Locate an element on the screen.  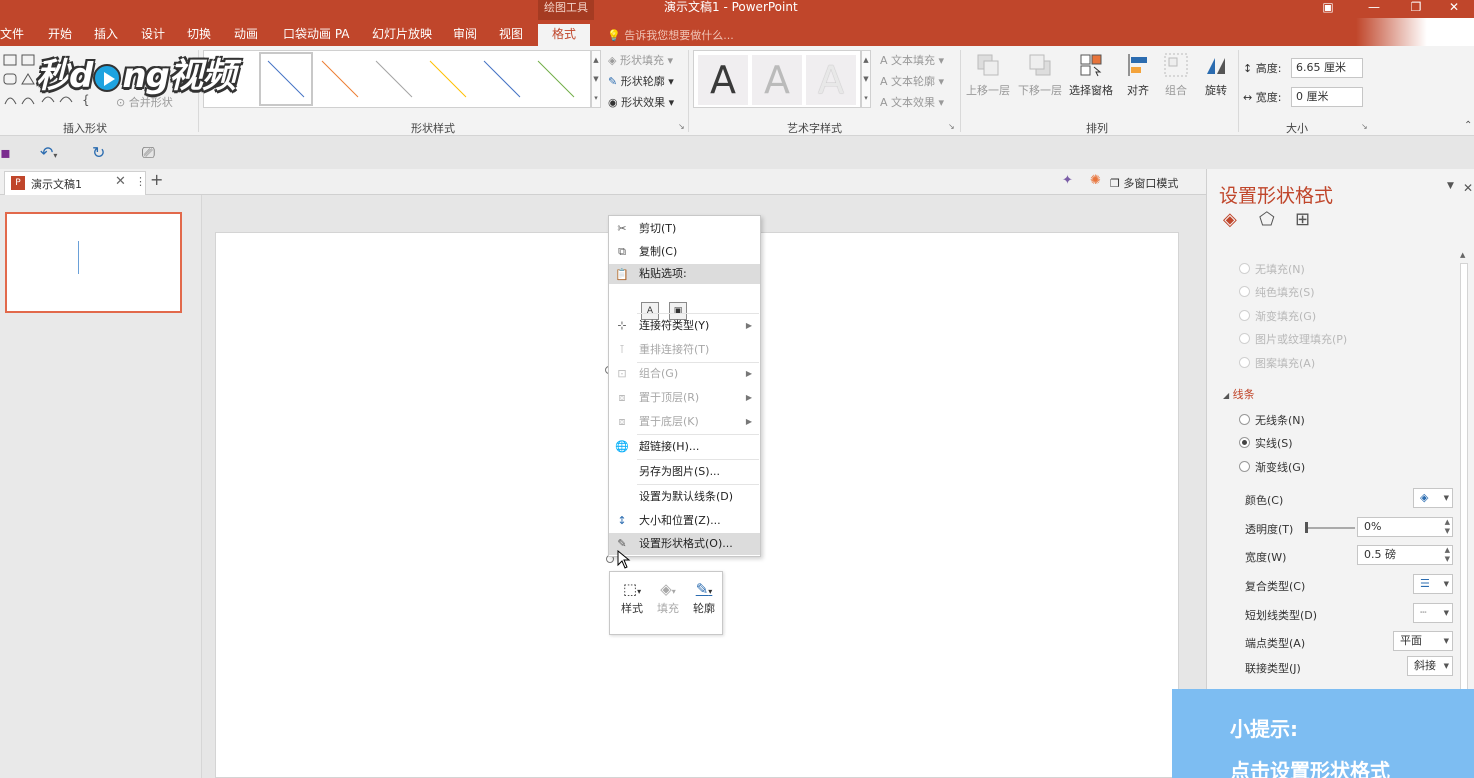
slide-thumbnail is located at coordinates (93, 262).